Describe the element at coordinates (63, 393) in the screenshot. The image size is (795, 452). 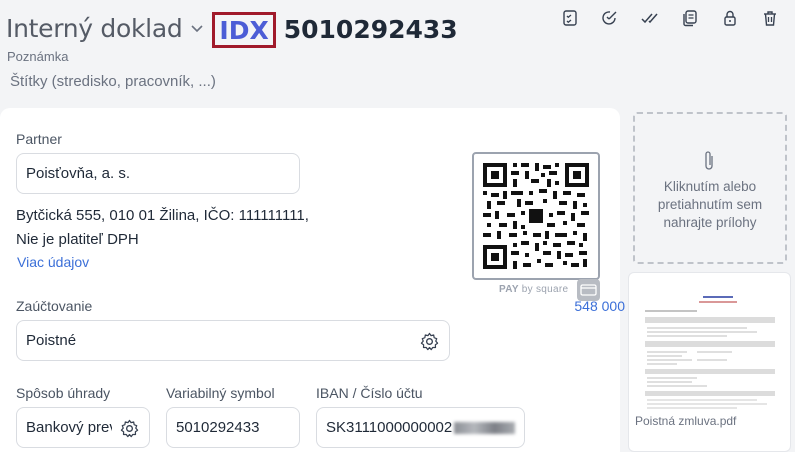
I see `payment-method-label: Spôsob úhrady` at that location.